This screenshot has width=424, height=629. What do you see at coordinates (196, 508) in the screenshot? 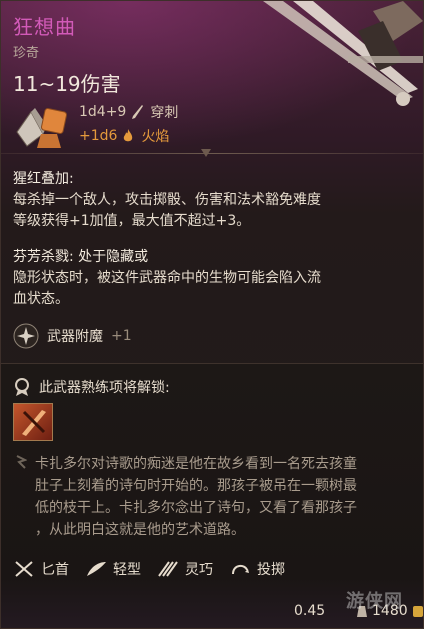
I see `lore-line: 低的枝干上。卡扎多尔念出了诗句，又看了看那孩子` at bounding box center [196, 508].